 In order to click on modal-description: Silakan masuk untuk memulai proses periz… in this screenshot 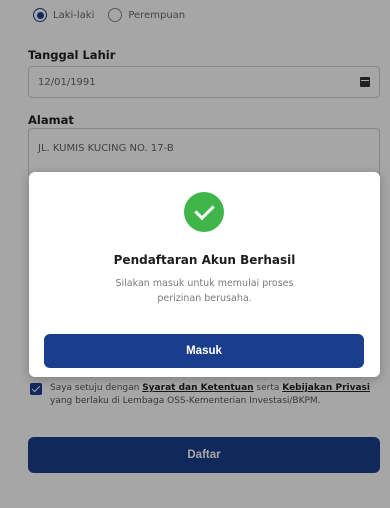, I will do `click(204, 291)`.